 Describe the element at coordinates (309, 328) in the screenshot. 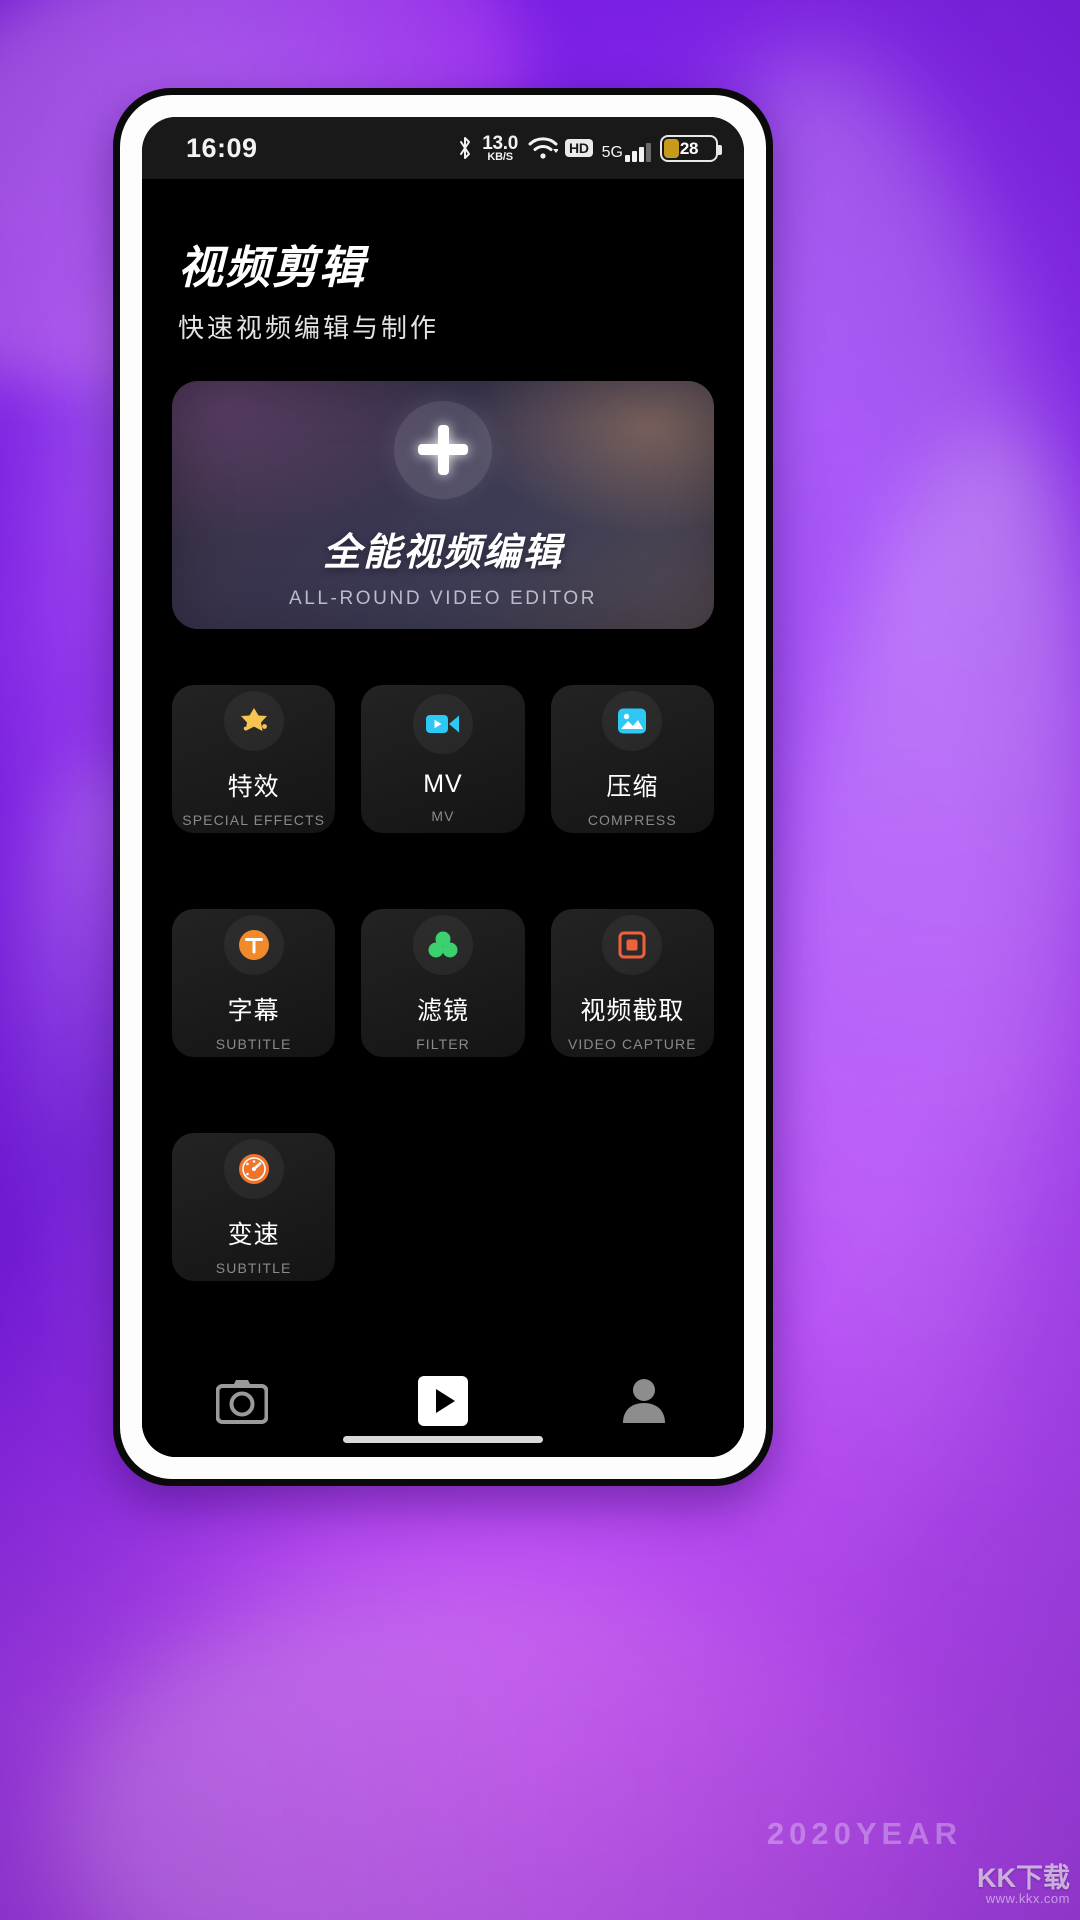

I see `page-subtitle: 快速视频编辑与制作` at that location.